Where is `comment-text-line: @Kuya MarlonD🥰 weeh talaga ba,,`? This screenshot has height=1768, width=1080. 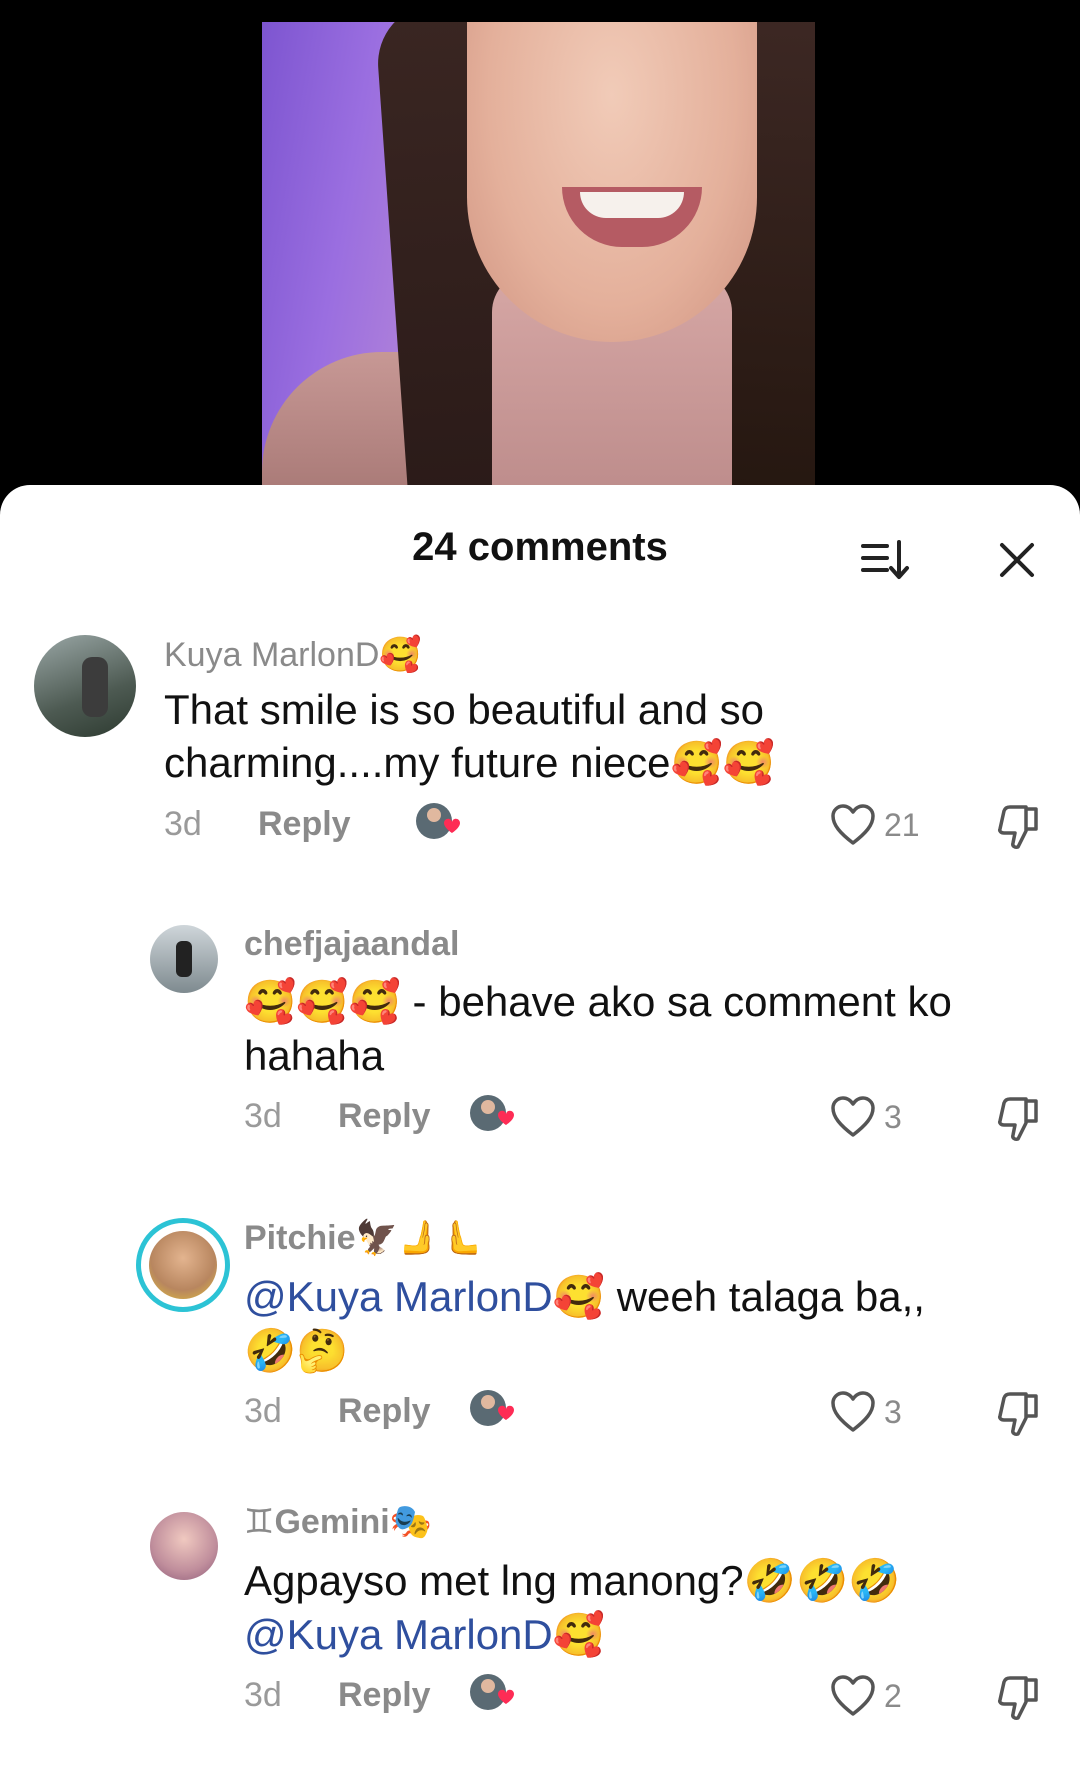
comment-text-line: @Kuya MarlonD🥰 weeh talaga ba,, is located at coordinates (584, 1296).